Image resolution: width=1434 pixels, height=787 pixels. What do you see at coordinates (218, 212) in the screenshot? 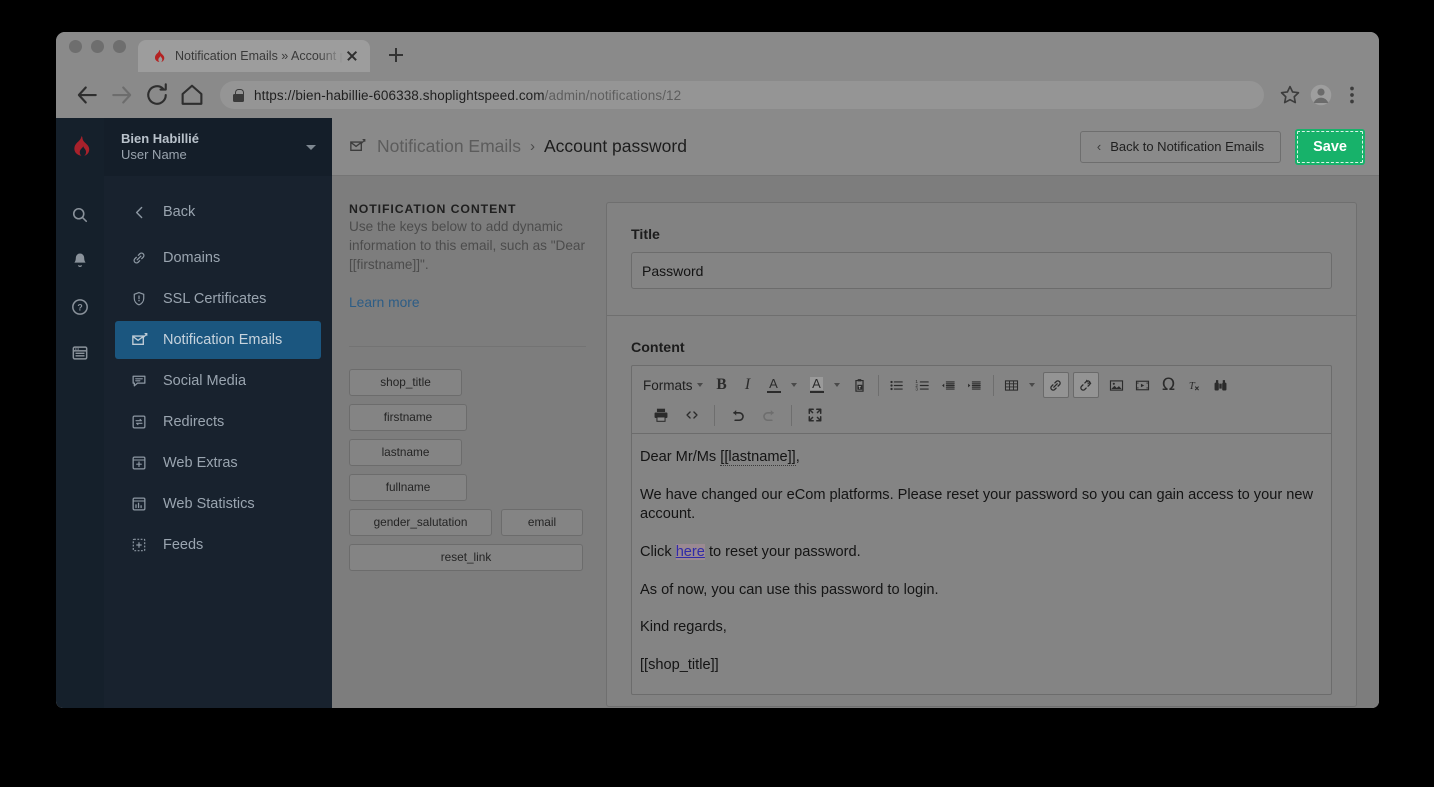
I see `sidebar-item-back: Back` at bounding box center [218, 212].